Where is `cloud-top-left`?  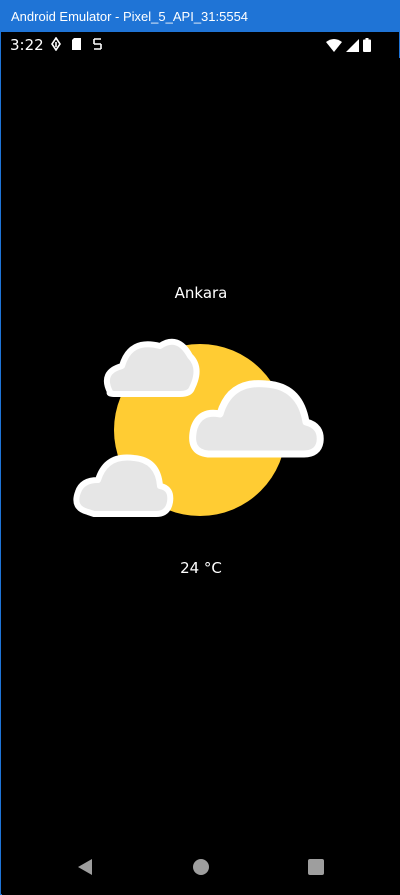 cloud-top-left is located at coordinates (152, 367).